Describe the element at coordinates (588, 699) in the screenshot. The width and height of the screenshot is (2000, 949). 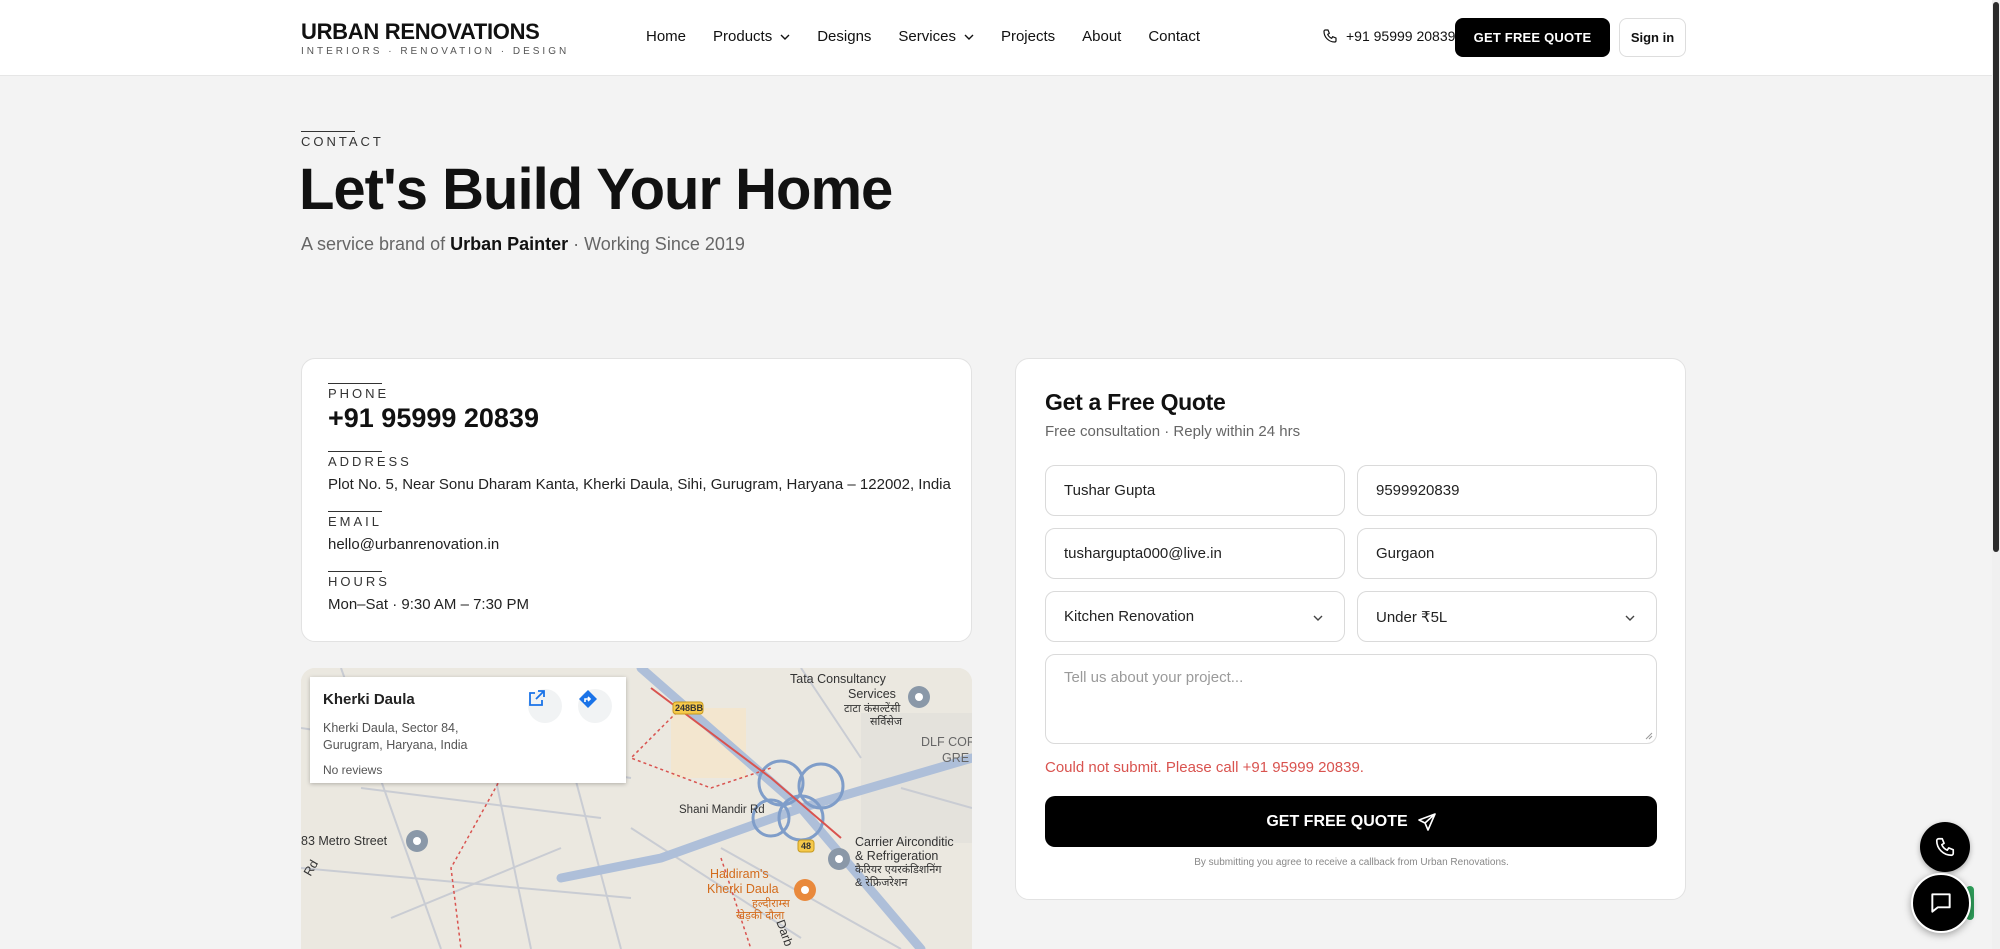
I see `directions-icon` at that location.